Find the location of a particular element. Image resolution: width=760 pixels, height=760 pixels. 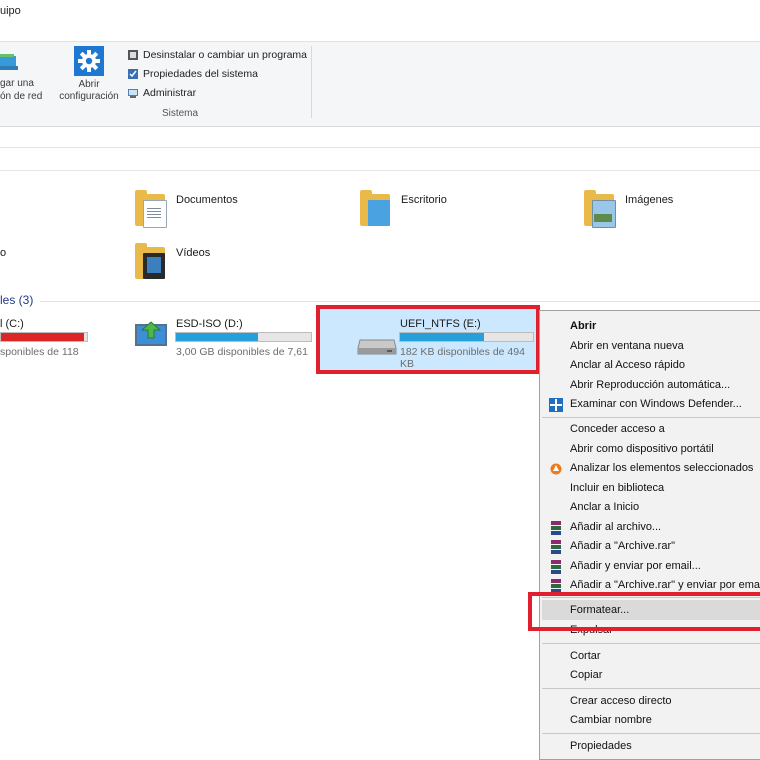

open-settings-label-2: configuración is located at coordinates (89, 96).